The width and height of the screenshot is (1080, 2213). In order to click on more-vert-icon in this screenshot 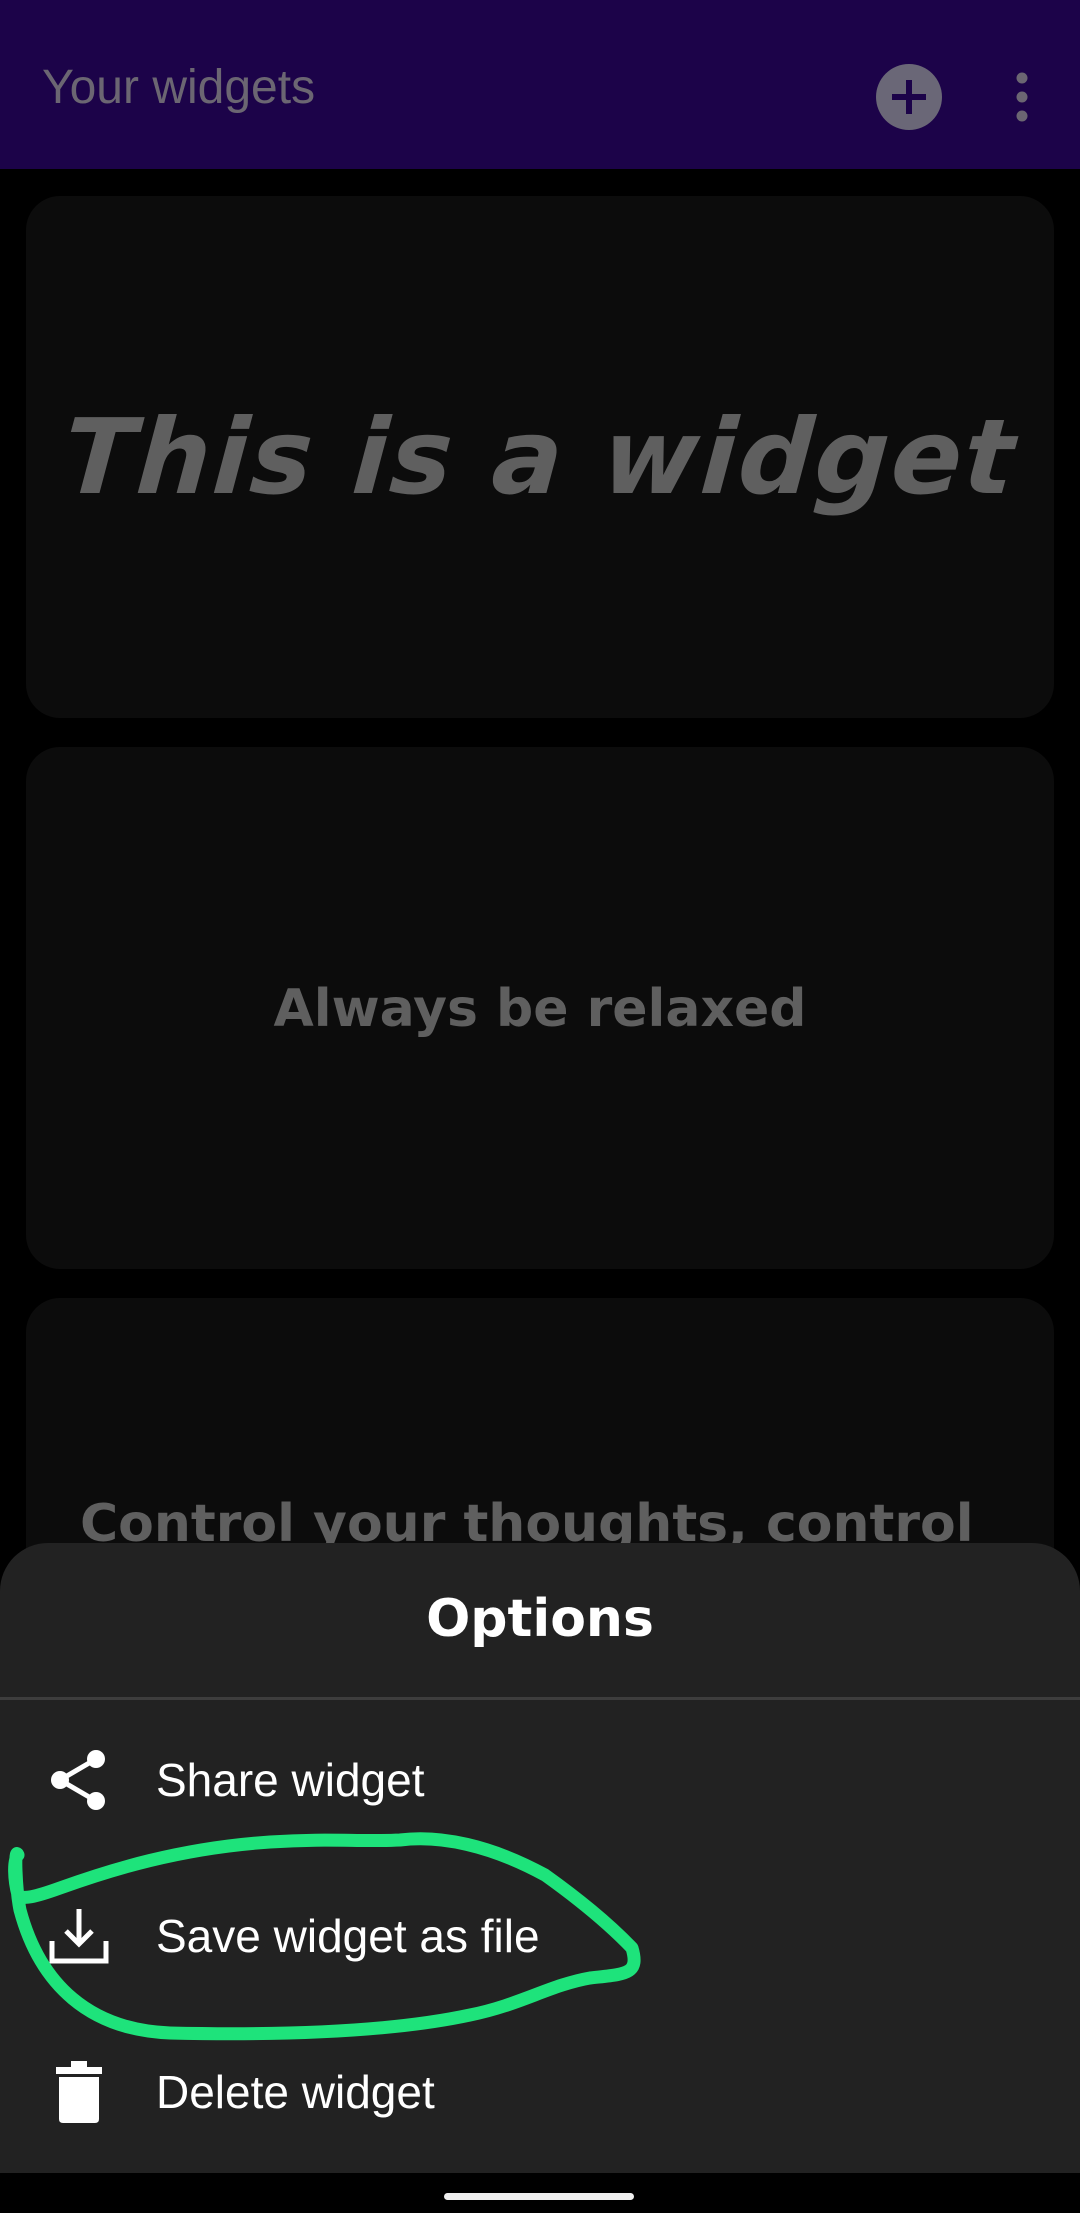, I will do `click(1022, 97)`.